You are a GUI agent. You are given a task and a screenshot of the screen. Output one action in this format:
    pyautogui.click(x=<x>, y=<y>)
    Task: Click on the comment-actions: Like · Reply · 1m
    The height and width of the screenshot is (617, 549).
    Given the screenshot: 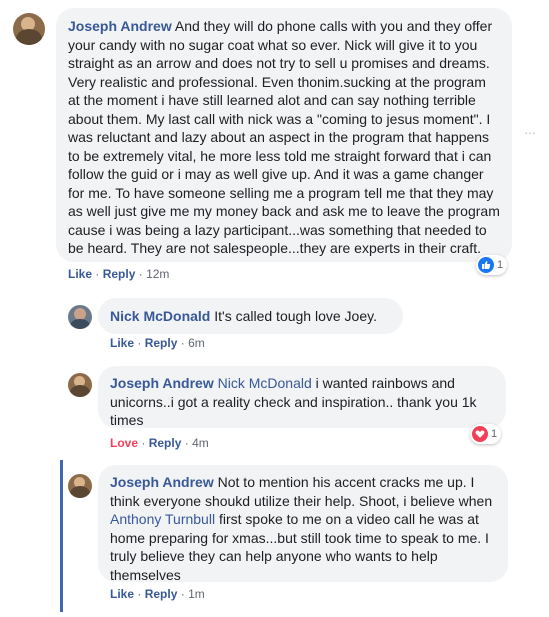 What is the action you would take?
    pyautogui.click(x=157, y=594)
    